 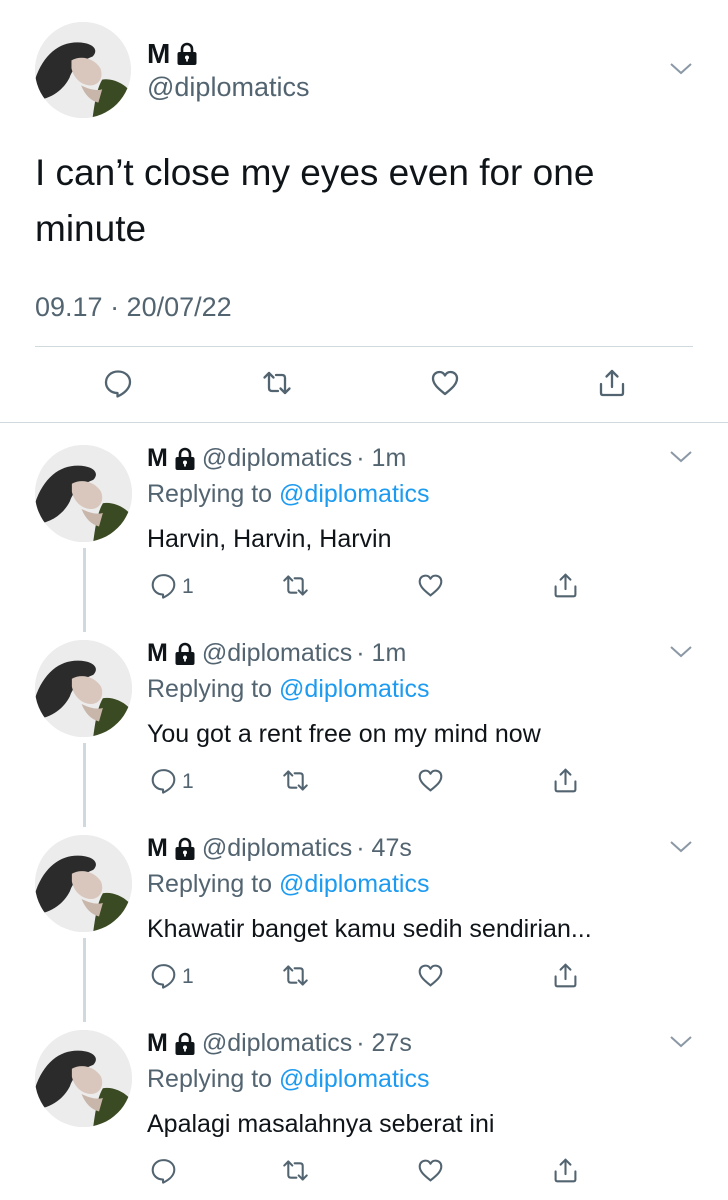 What do you see at coordinates (384, 1043) in the screenshot?
I see `reply-time: · 27s` at bounding box center [384, 1043].